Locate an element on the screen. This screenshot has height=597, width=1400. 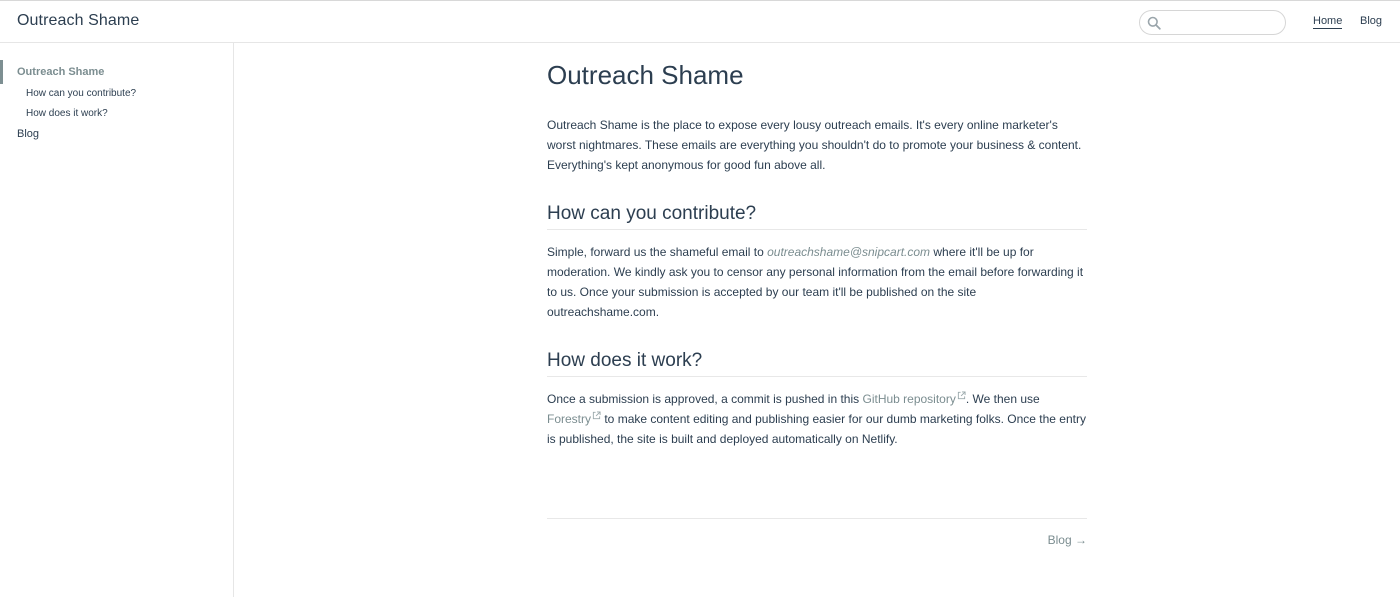
work-text-2: . We then use is located at coordinates (1002, 399).